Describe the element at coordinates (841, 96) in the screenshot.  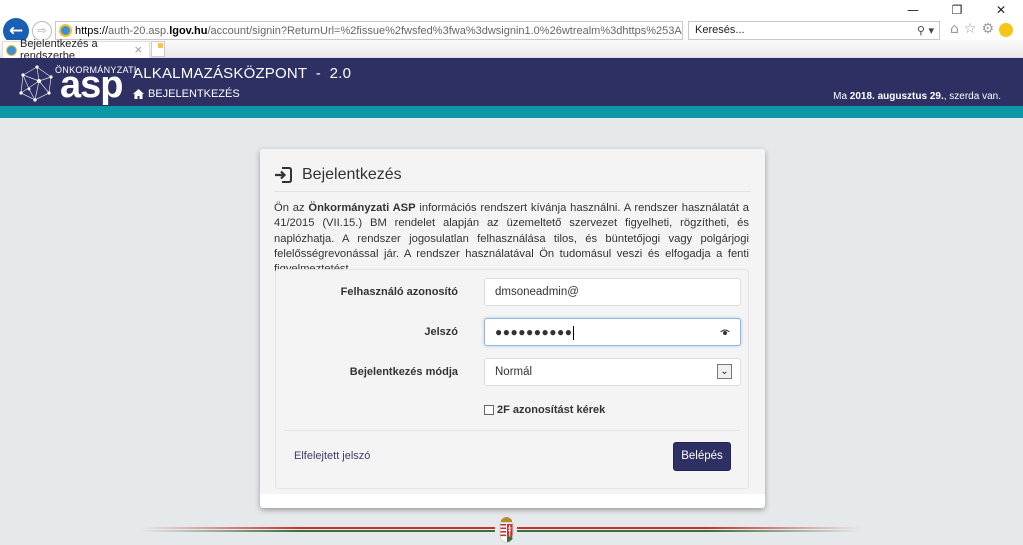
I see `date-prefix: Ma` at that location.